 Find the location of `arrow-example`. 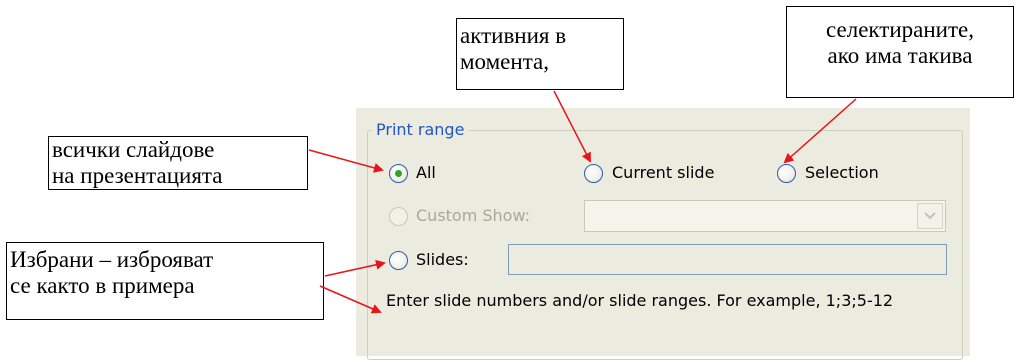

arrow-example is located at coordinates (350, 299).